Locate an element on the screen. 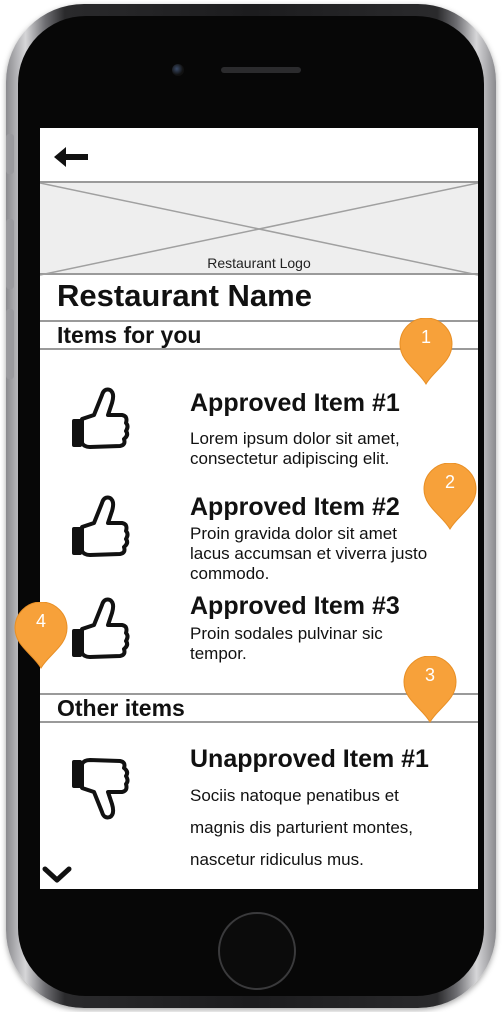 This screenshot has width=502, height=1012. item-title: Unapproved Item #1 is located at coordinates (309, 759).